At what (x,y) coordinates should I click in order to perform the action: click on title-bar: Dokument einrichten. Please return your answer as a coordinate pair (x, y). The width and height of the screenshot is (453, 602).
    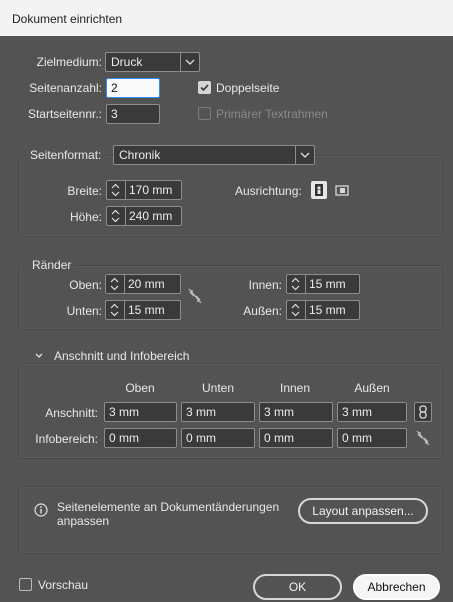
    Looking at the image, I should click on (226, 18).